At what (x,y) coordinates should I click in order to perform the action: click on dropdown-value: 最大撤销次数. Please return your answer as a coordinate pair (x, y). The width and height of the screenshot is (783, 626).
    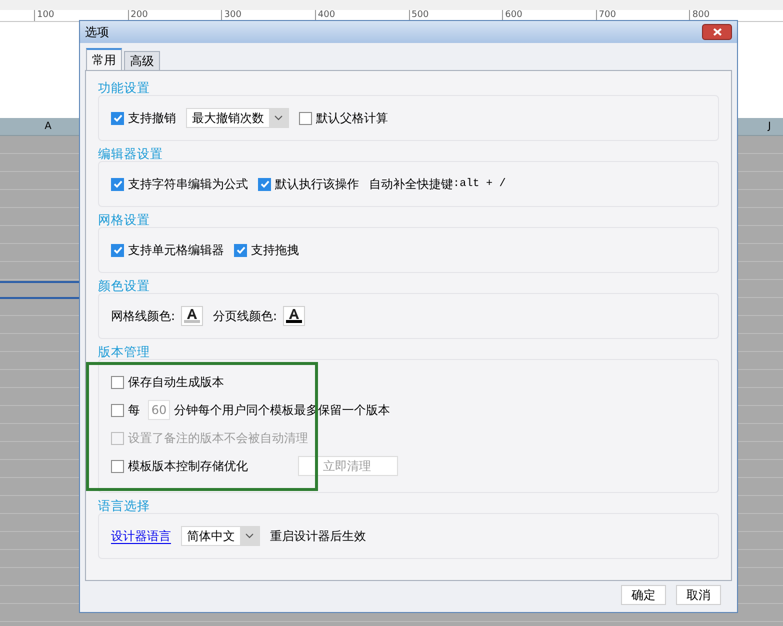
    Looking at the image, I should click on (228, 118).